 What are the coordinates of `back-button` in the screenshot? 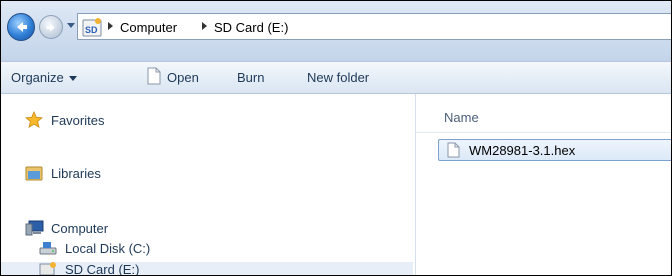 It's located at (21, 27).